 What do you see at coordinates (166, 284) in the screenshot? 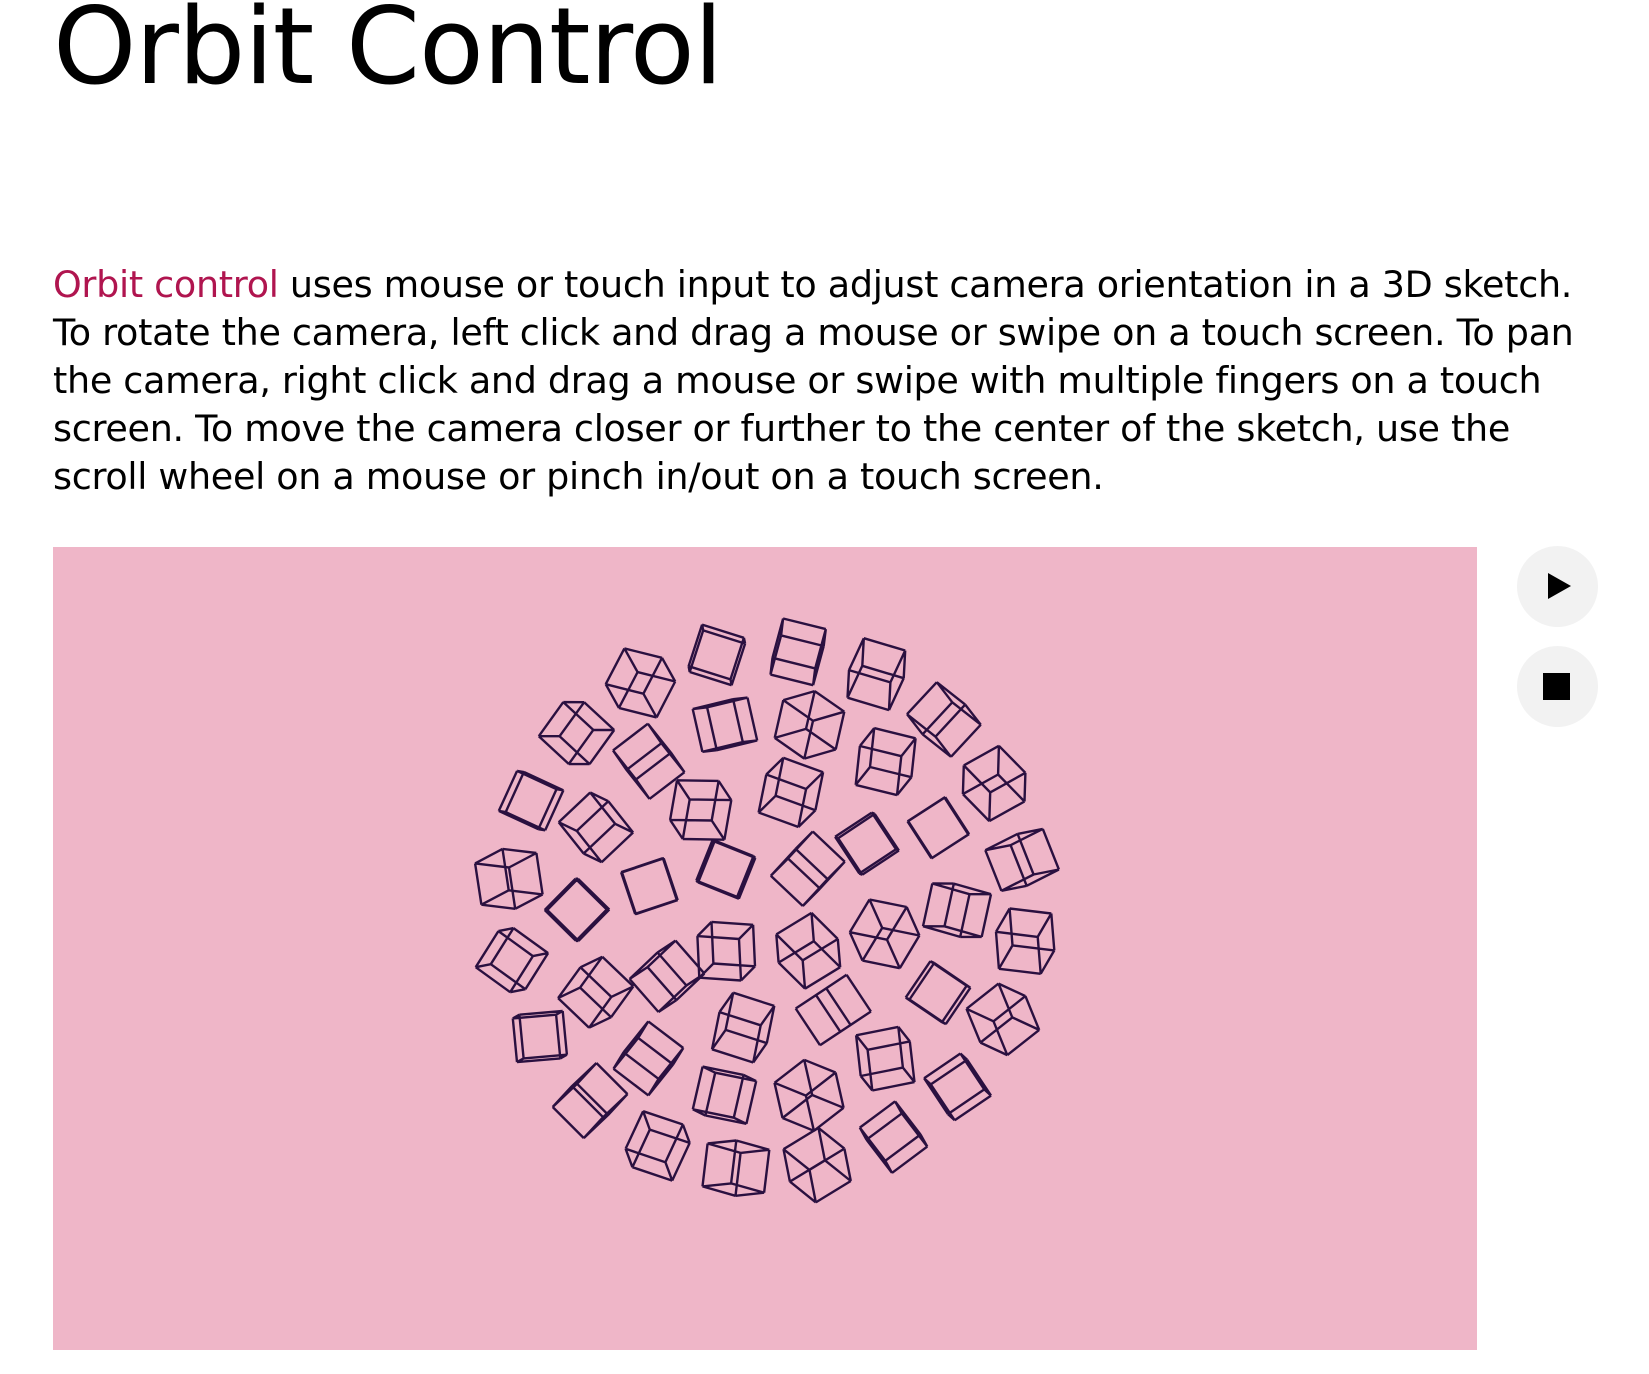
I see `orbit-control-link: Orbit control` at bounding box center [166, 284].